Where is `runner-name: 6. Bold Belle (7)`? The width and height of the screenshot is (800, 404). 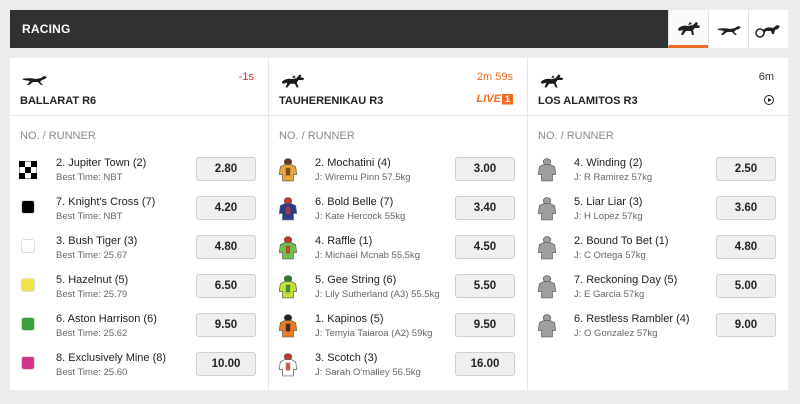
runner-name: 6. Bold Belle (7) is located at coordinates (354, 202).